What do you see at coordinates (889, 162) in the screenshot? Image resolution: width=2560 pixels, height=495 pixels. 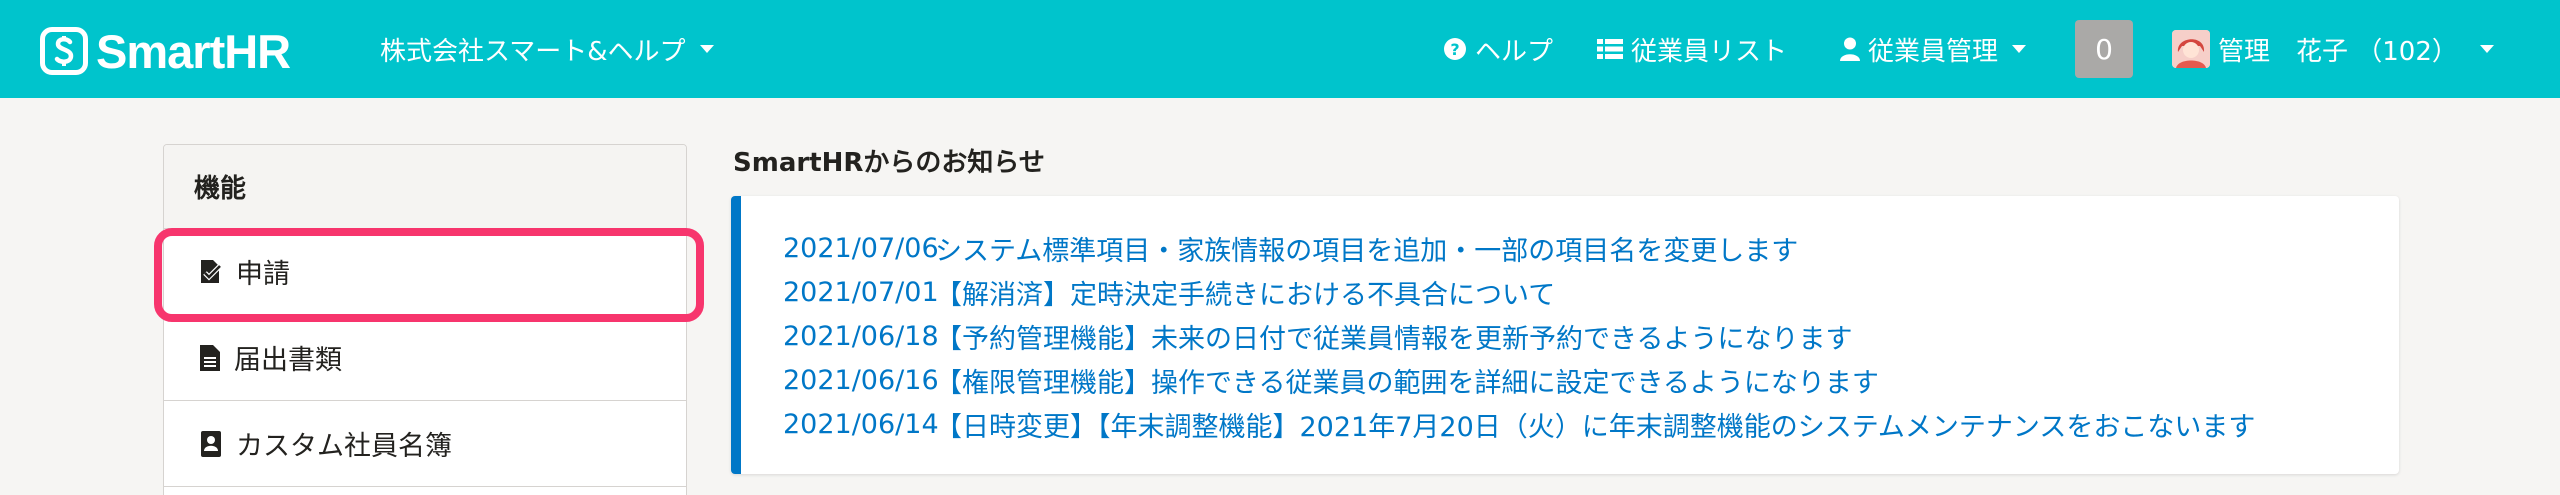 I see `notices-heading: SmartHRからのお知らせ` at bounding box center [889, 162].